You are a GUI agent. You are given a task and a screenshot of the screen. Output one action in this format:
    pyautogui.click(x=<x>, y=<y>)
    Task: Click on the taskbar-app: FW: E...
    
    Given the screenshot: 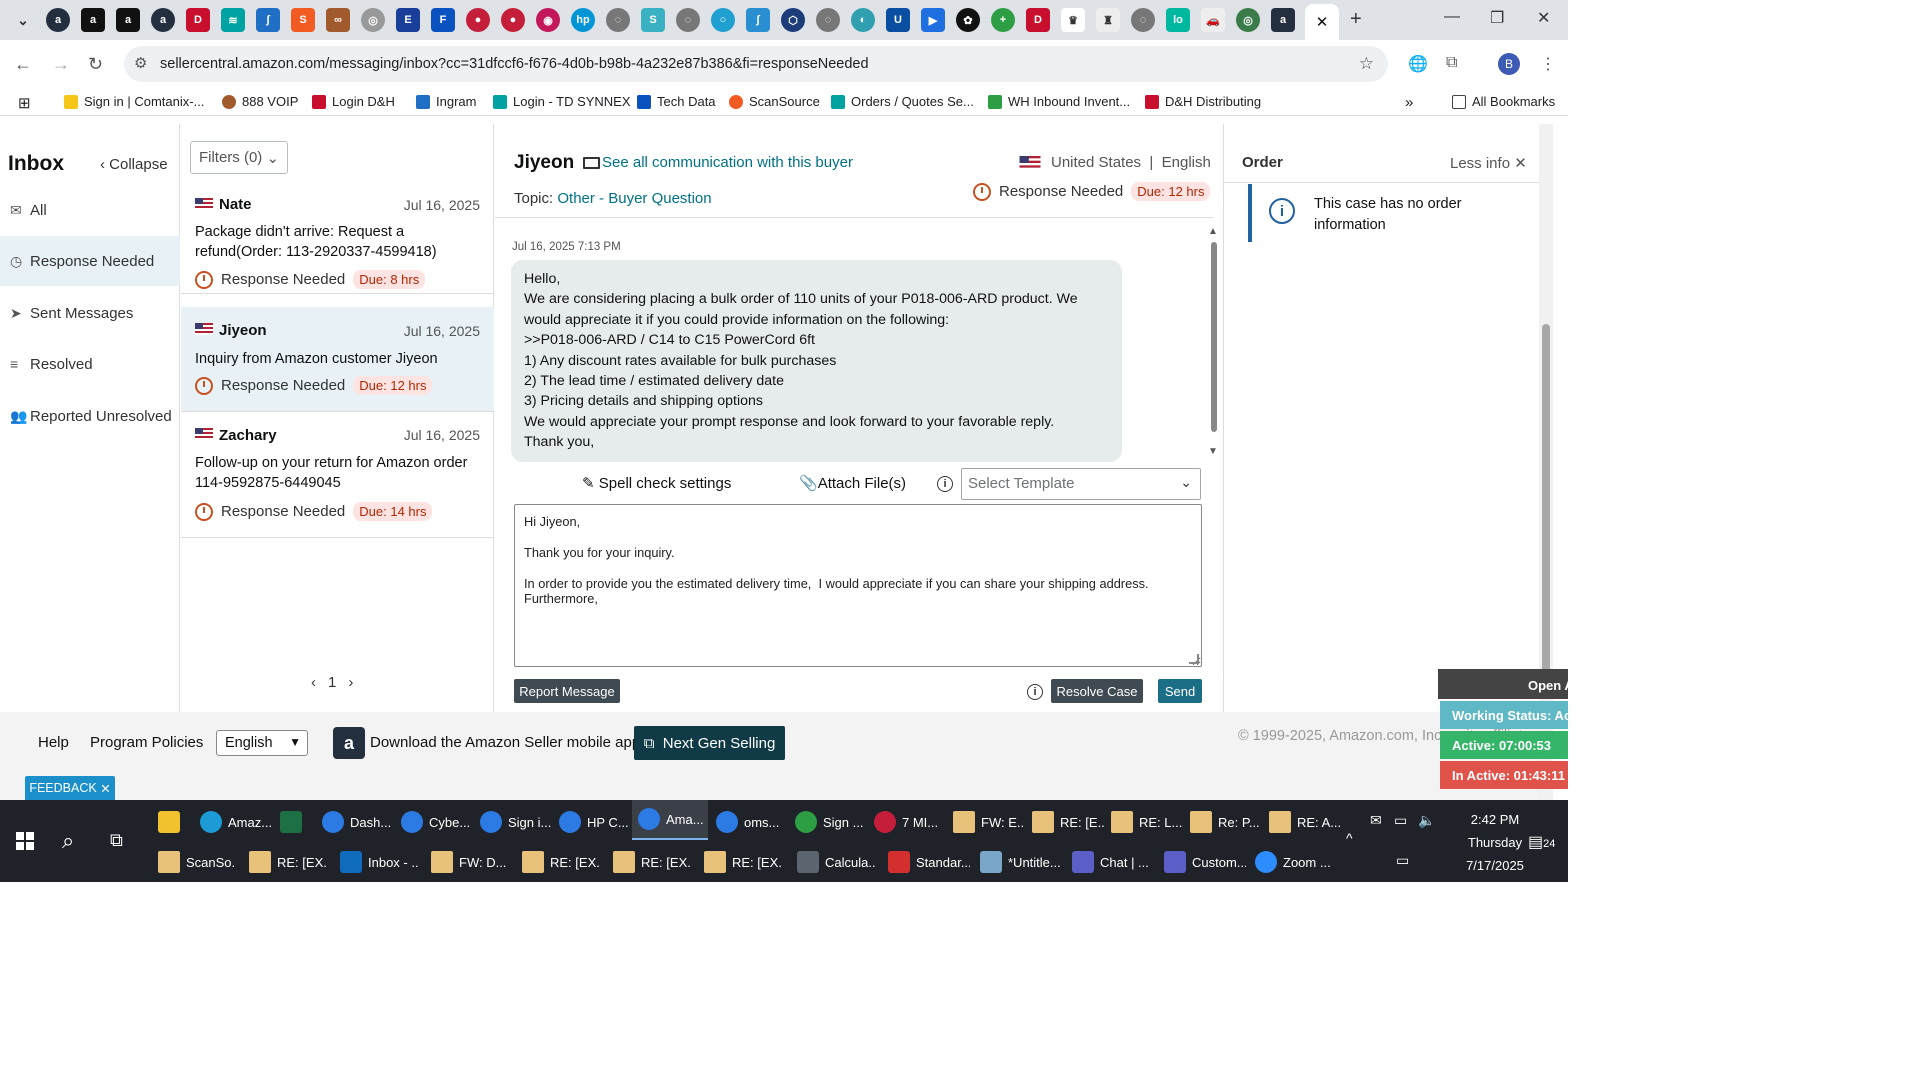 What is the action you would take?
    pyautogui.click(x=989, y=822)
    